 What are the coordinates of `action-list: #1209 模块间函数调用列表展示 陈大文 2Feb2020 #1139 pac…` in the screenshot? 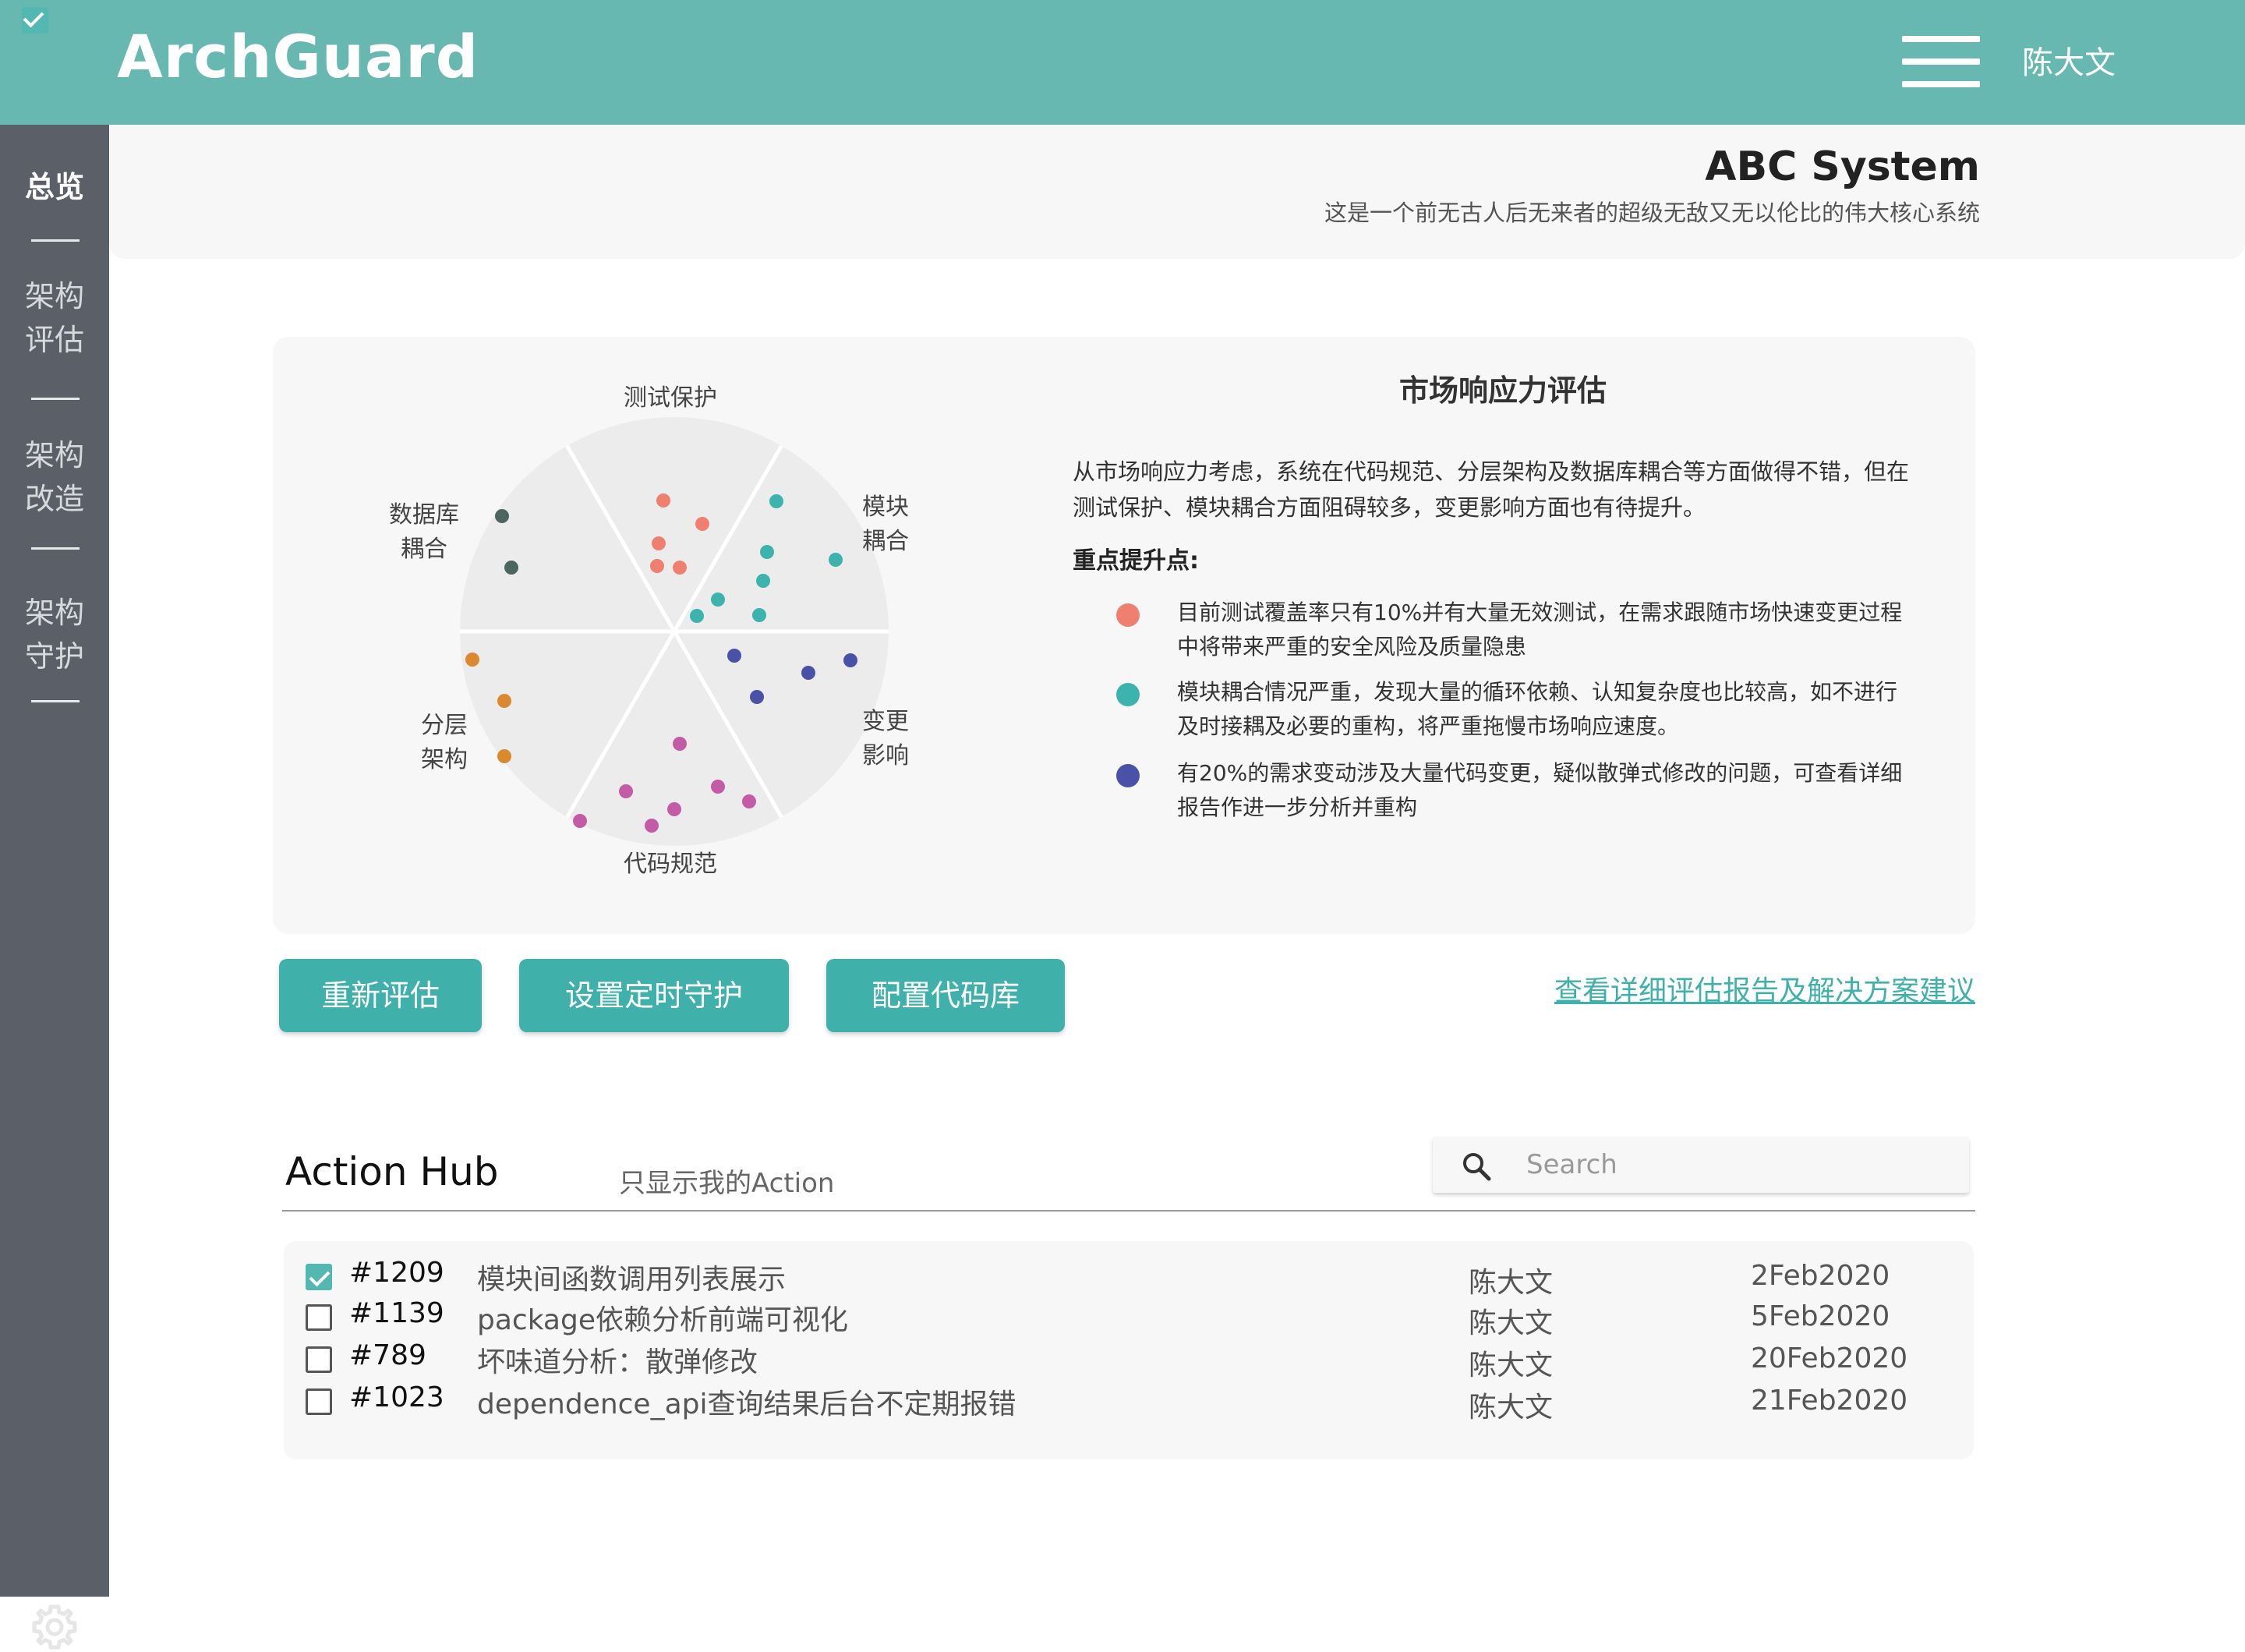 It's located at (1129, 1350).